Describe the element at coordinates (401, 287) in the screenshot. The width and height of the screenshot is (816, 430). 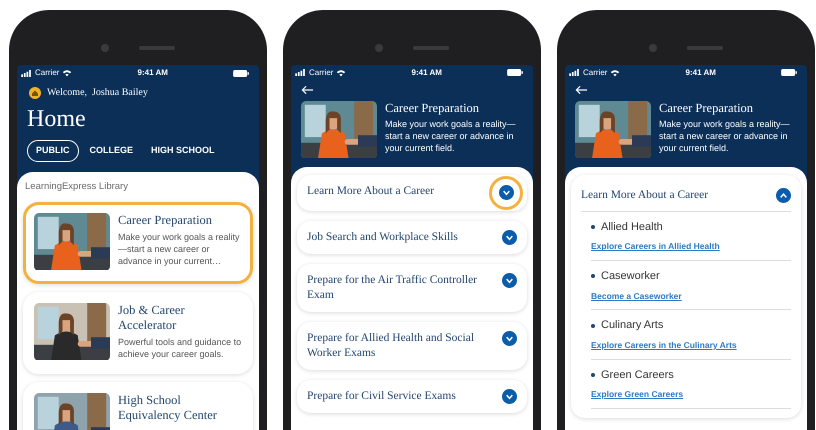
I see `accordion-title: Prepare for the Air Traffic Controller Exam` at that location.